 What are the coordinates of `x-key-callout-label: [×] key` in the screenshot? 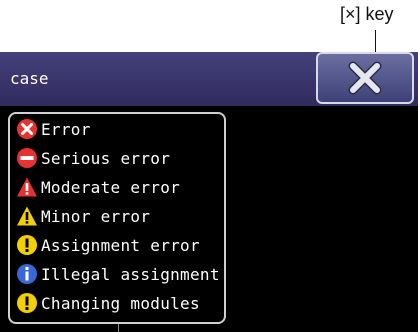 It's located at (367, 14).